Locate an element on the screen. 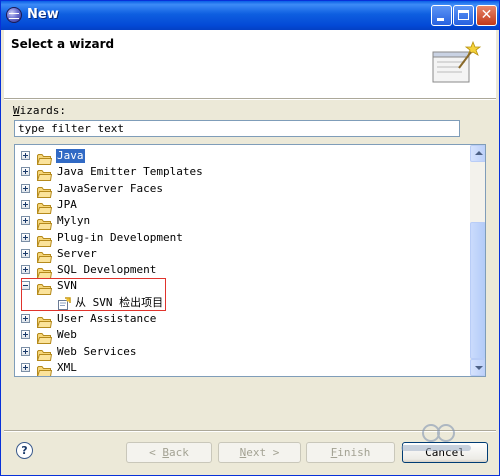 This screenshot has width=500, height=476. tree-item: SQL Development is located at coordinates (240, 271).